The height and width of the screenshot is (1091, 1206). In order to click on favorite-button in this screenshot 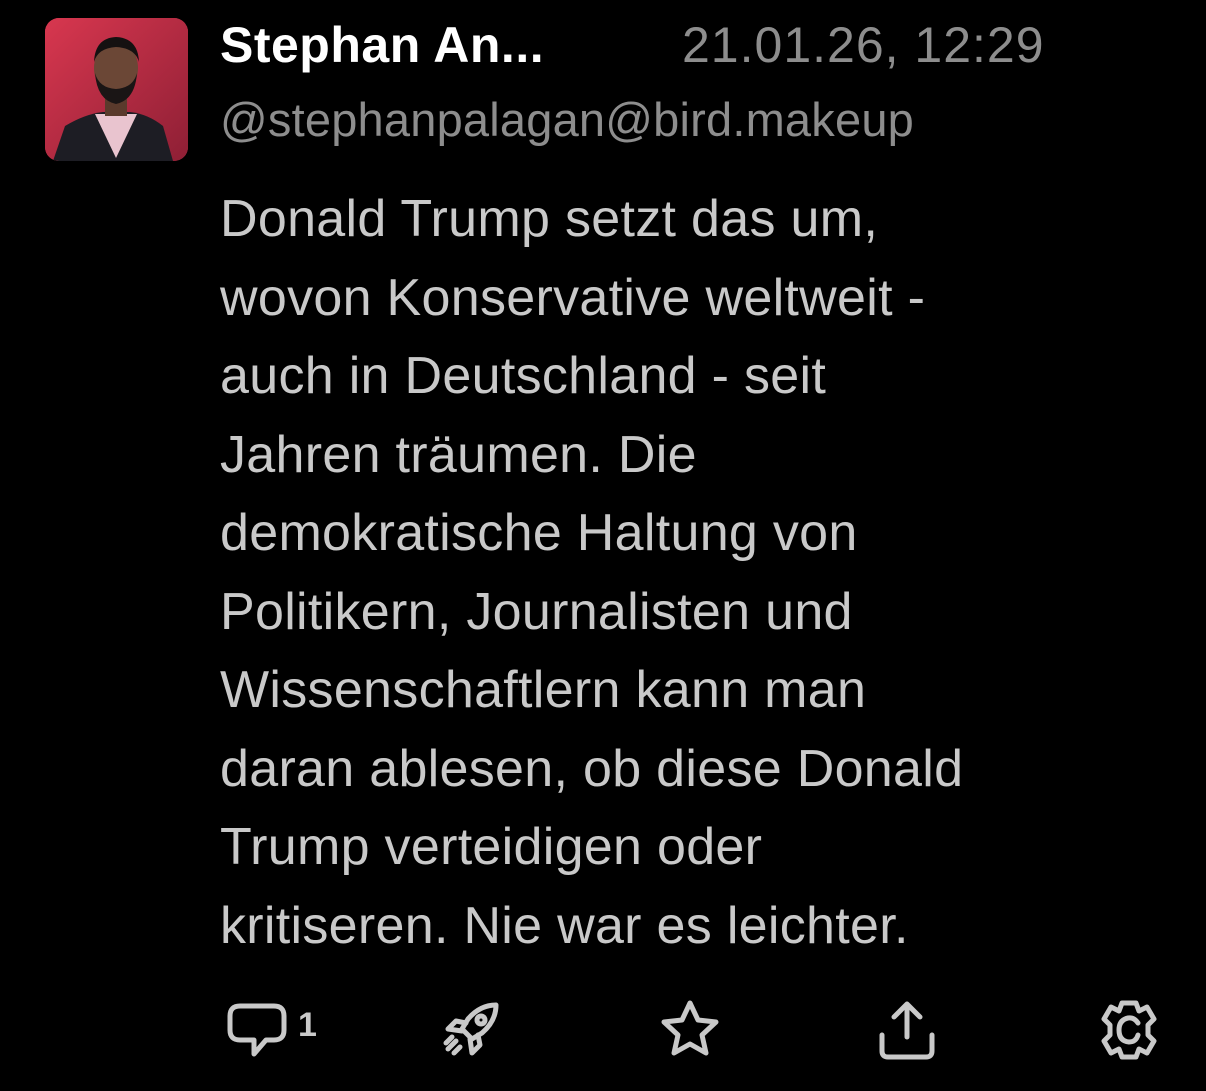, I will do `click(690, 1030)`.